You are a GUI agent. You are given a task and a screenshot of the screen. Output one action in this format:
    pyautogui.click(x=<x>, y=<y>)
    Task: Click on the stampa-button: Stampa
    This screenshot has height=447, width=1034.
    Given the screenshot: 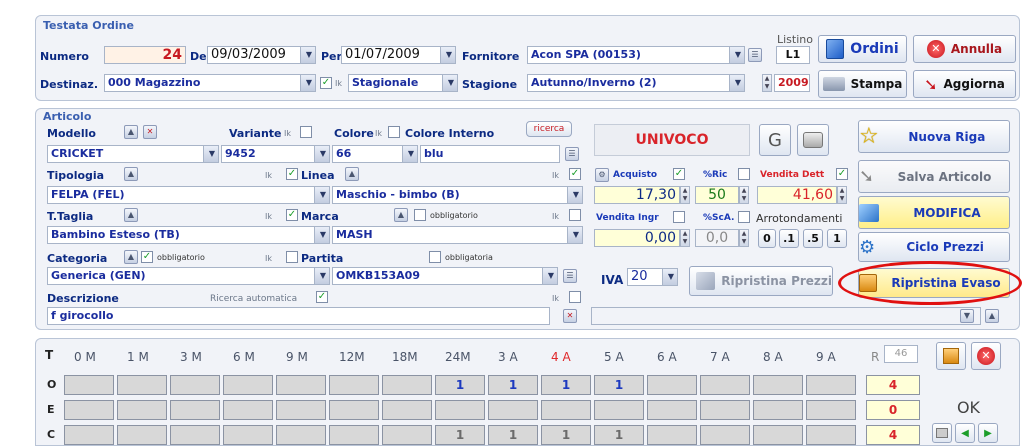 What is the action you would take?
    pyautogui.click(x=862, y=84)
    